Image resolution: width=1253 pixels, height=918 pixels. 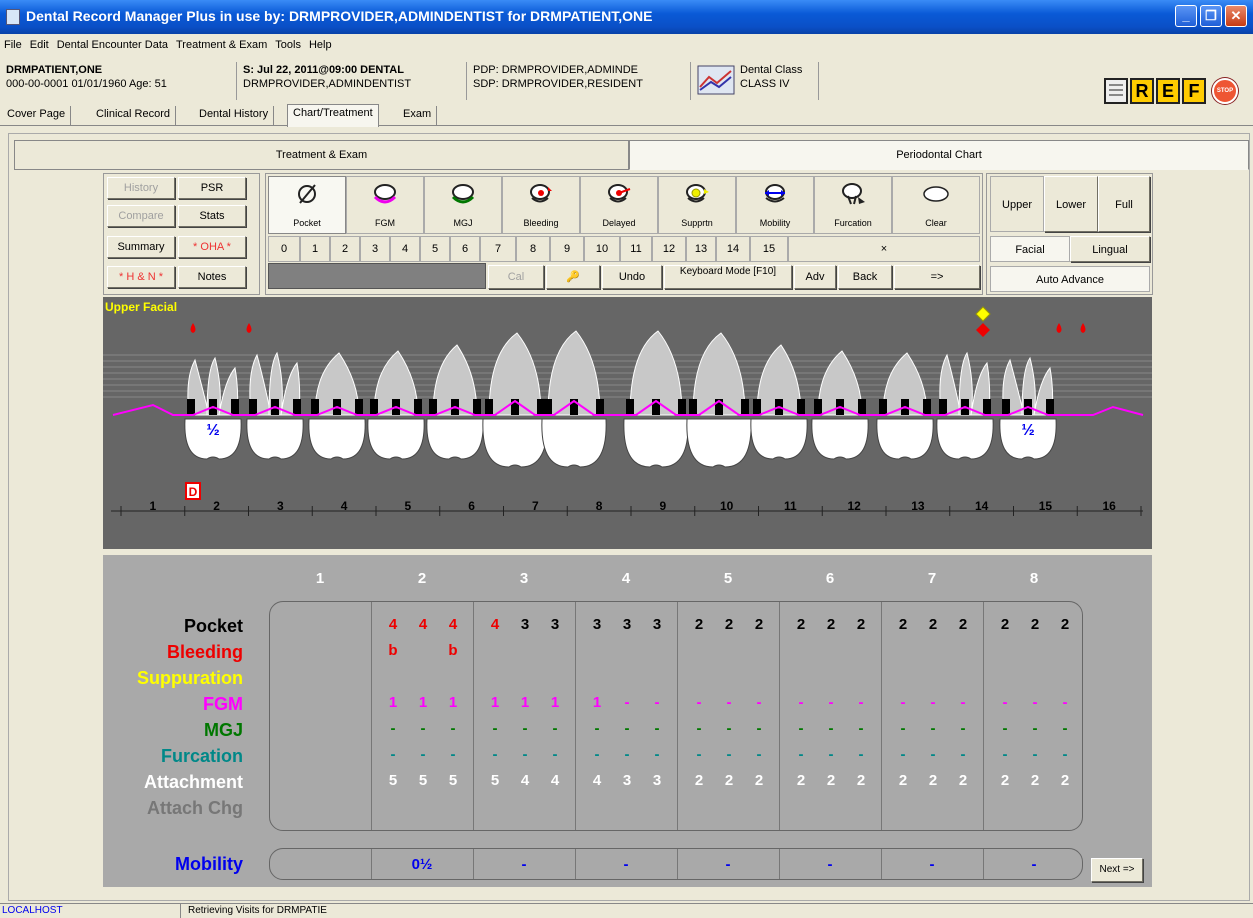 What do you see at coordinates (234, 116) in the screenshot?
I see `tab-dental-history: Dental History` at bounding box center [234, 116].